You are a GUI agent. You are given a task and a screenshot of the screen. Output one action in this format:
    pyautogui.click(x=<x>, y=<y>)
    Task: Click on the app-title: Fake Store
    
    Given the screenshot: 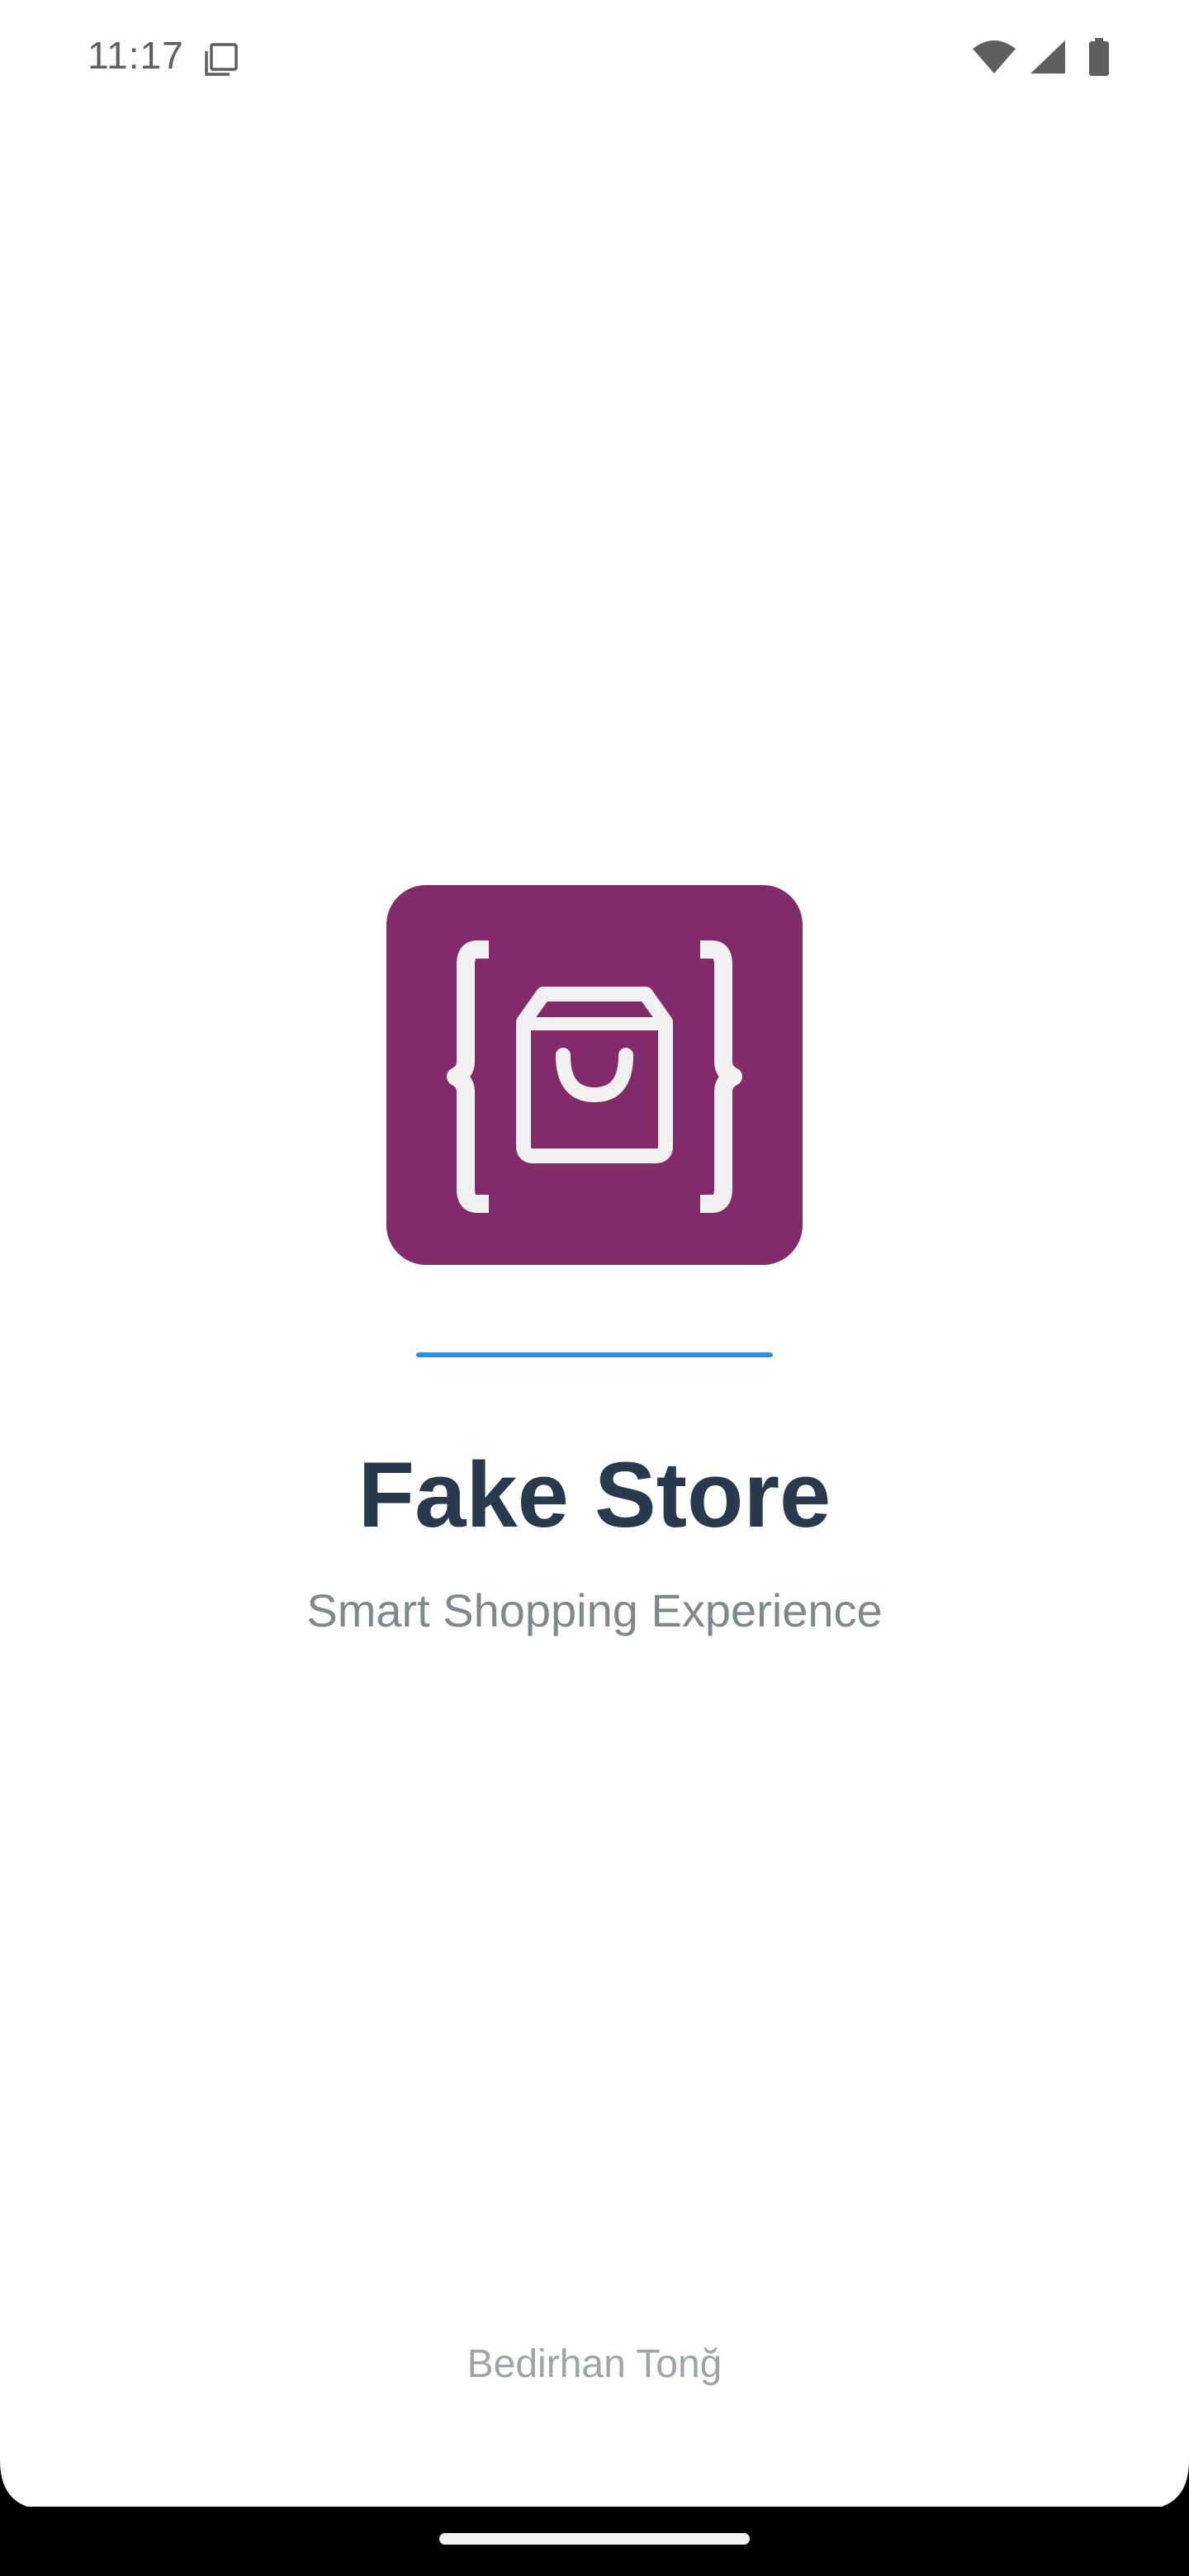 What is the action you would take?
    pyautogui.click(x=594, y=1494)
    